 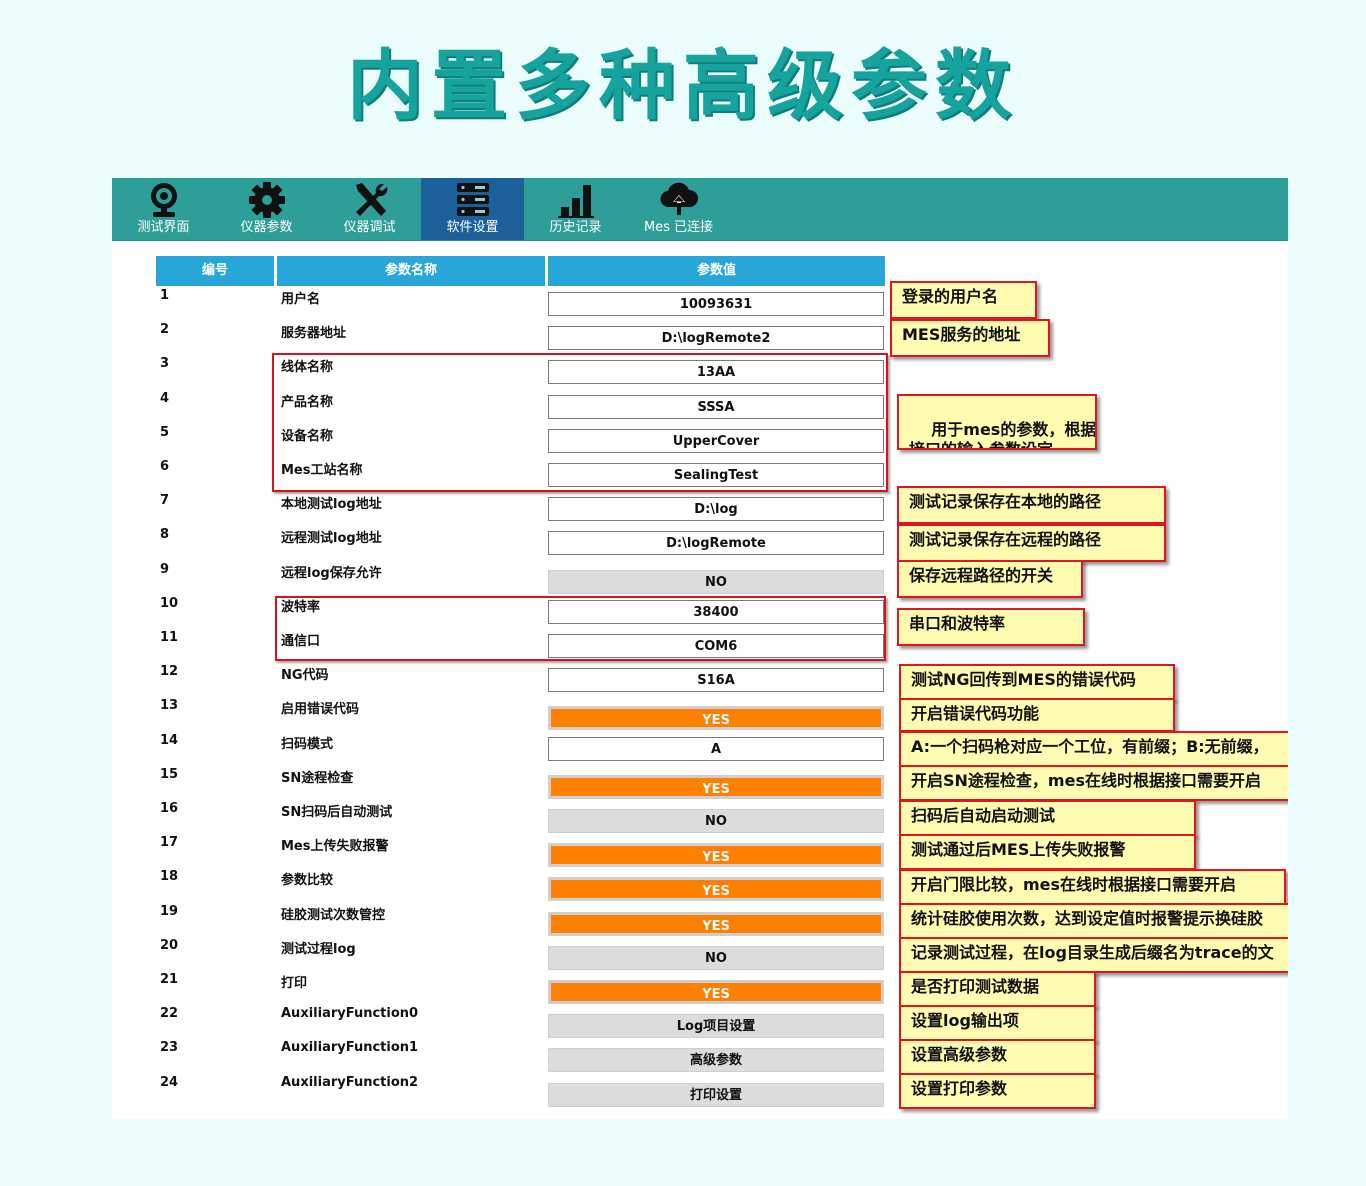 What do you see at coordinates (683, 85) in the screenshot?
I see `page-headline: 内置多种高级参数` at bounding box center [683, 85].